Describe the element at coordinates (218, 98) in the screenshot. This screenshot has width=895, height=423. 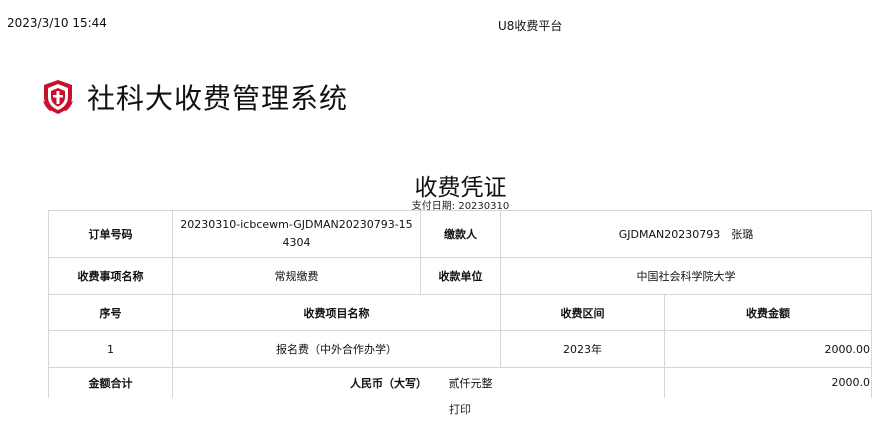
I see `system-title: 社科大收费管理系统` at that location.